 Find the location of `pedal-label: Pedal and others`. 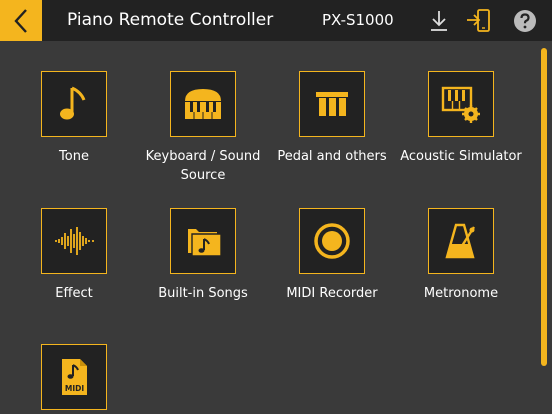

pedal-label: Pedal and others is located at coordinates (332, 156).